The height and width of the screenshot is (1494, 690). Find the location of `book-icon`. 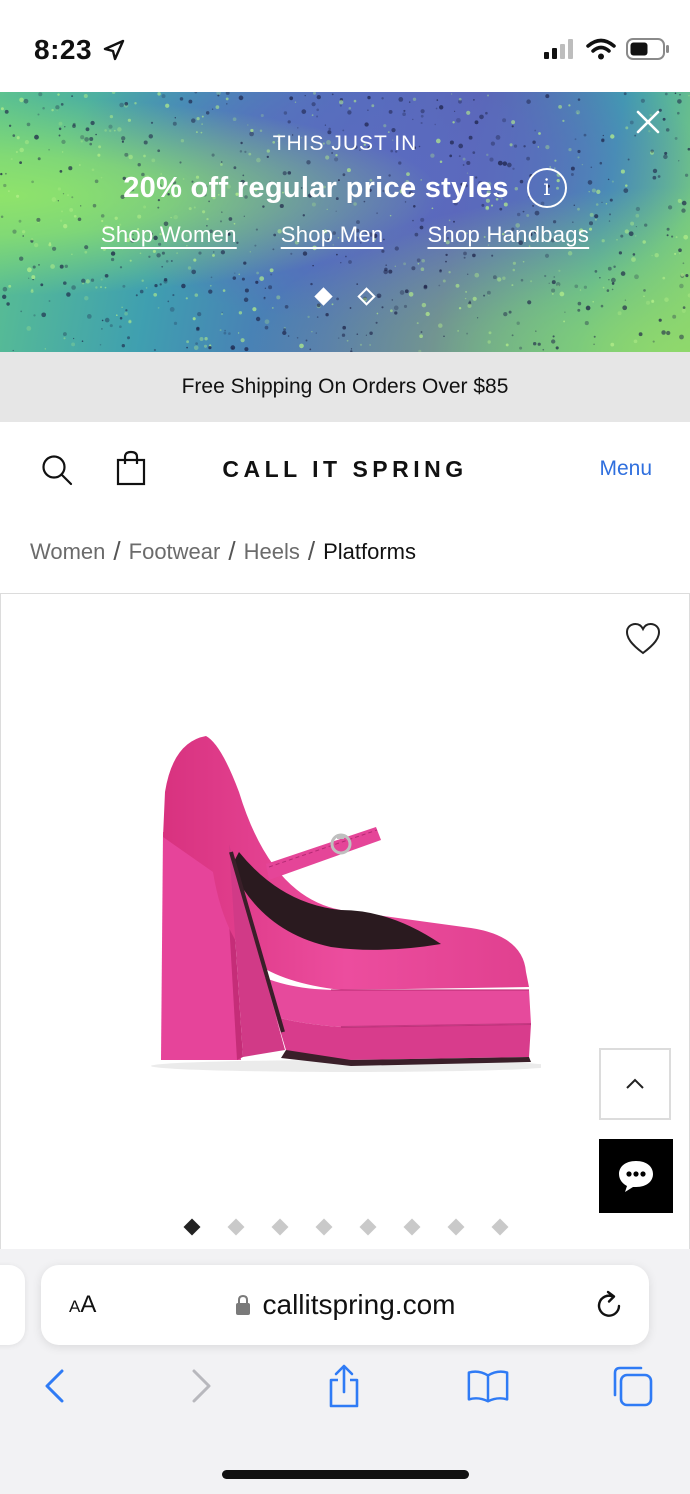

book-icon is located at coordinates (488, 1386).